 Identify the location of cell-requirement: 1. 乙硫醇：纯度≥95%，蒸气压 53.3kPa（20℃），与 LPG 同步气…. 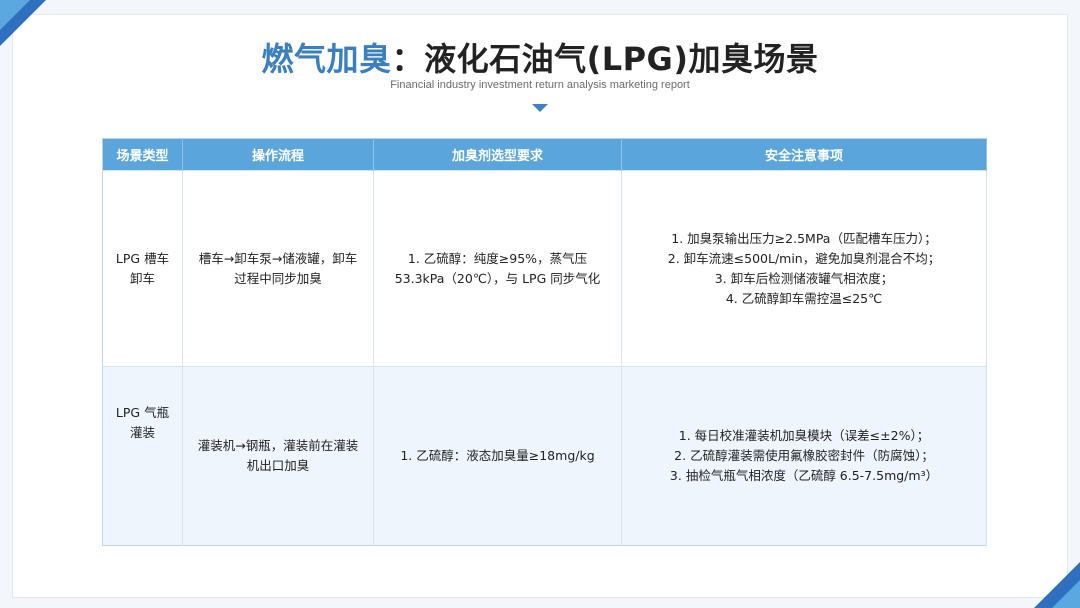
(497, 268).